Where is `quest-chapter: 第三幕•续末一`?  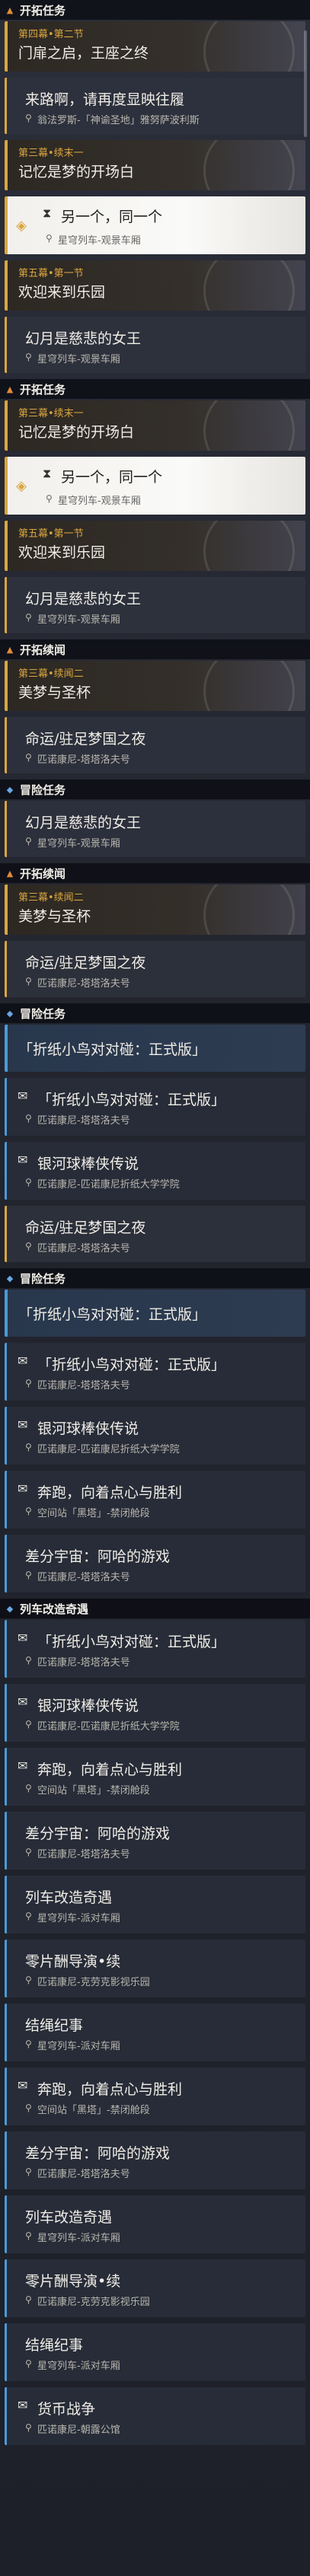
quest-chapter: 第三幕•续末一 is located at coordinates (51, 413).